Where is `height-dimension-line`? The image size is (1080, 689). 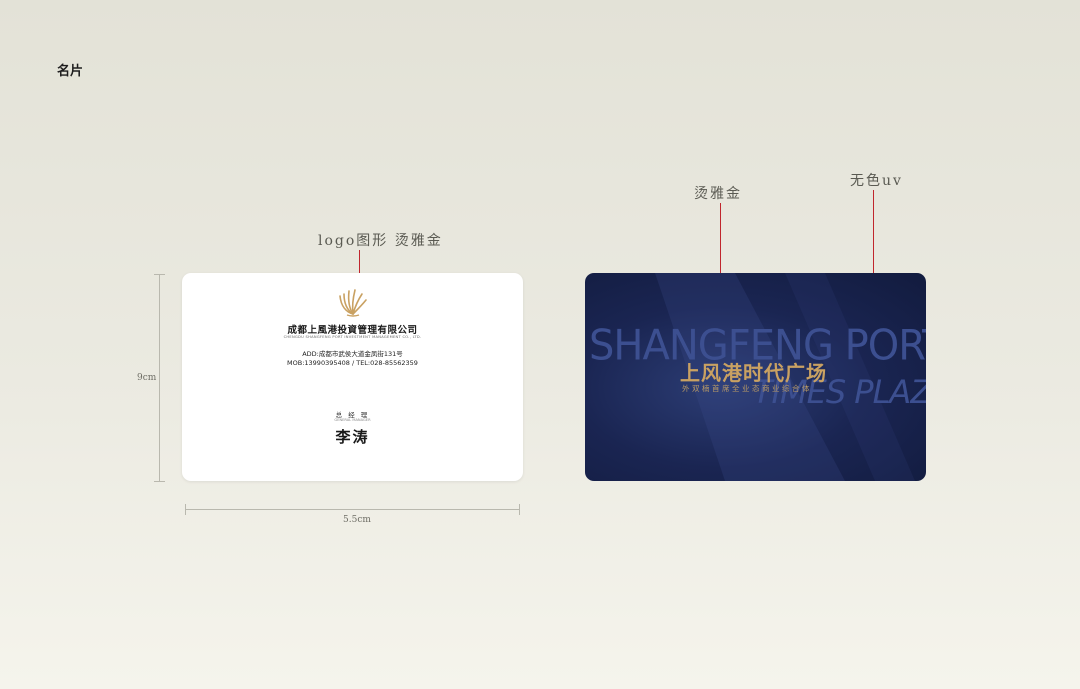
height-dimension-line is located at coordinates (159, 378).